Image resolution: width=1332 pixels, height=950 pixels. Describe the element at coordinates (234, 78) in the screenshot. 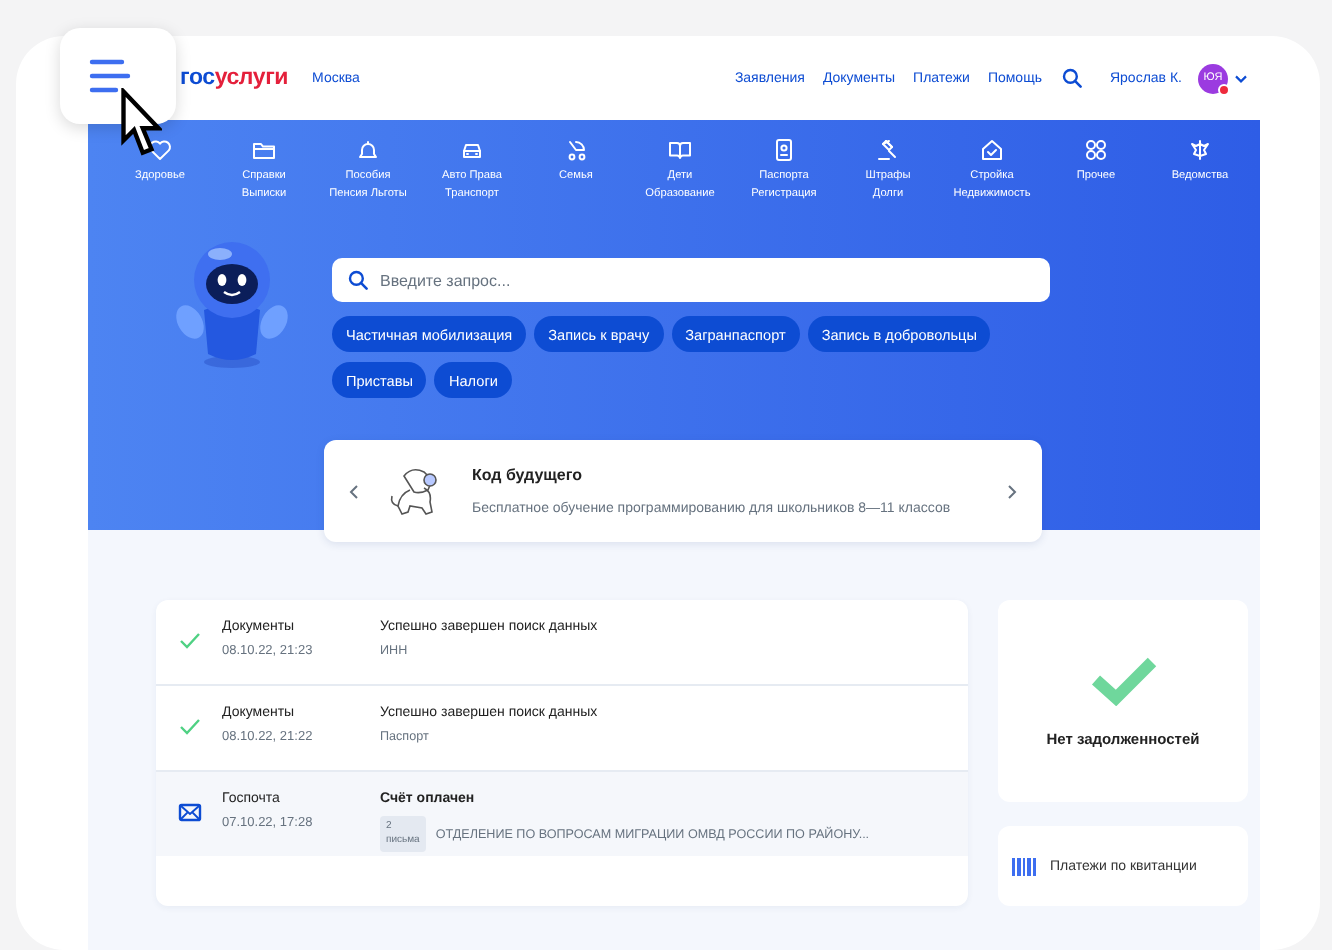

I see `logo-text: госуслуги` at that location.